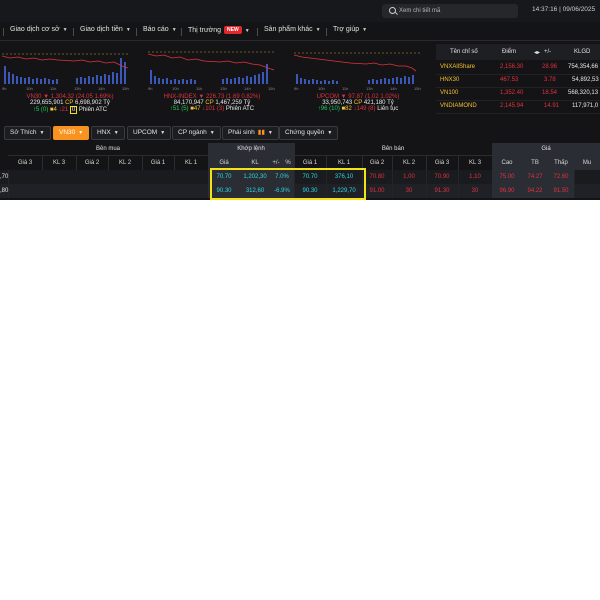 The height and width of the screenshot is (600, 600). What do you see at coordinates (160, 29) in the screenshot?
I see `menu-bao-cao: Báo cáo ▼` at bounding box center [160, 29].